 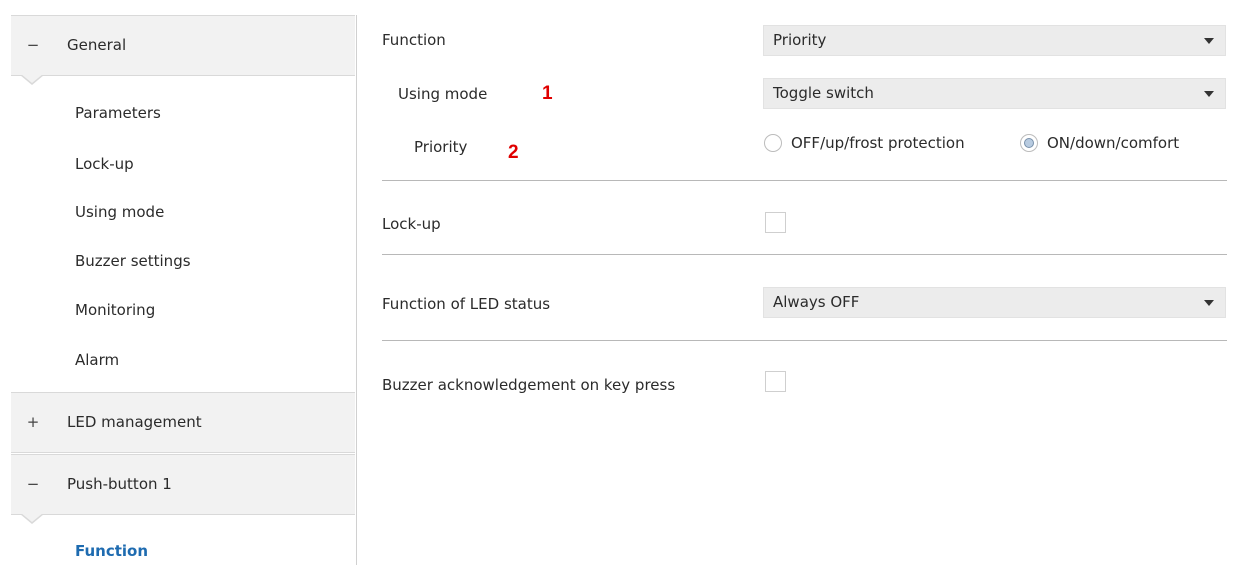 I want to click on led-status-select-value: Always OFF, so click(x=816, y=302).